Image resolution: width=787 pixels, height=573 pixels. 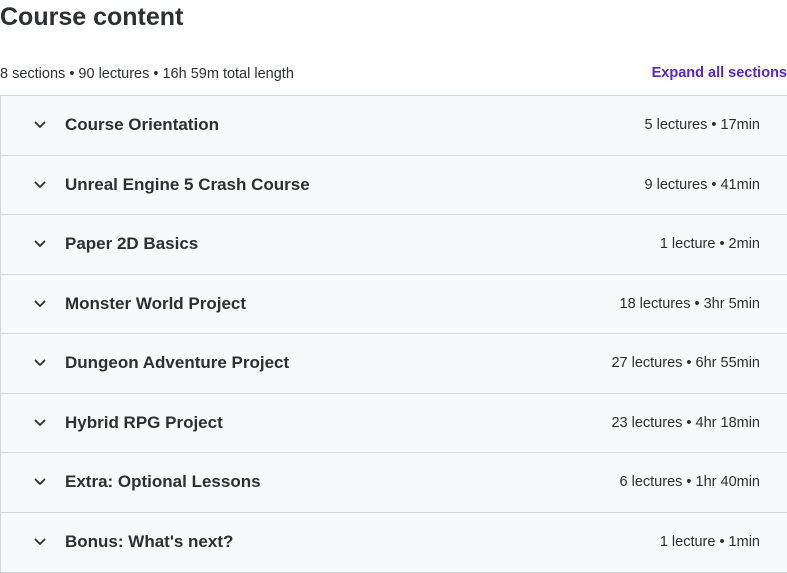 What do you see at coordinates (394, 542) in the screenshot?
I see `section-header: Bonus: What's next? 1 lecture • 1min` at bounding box center [394, 542].